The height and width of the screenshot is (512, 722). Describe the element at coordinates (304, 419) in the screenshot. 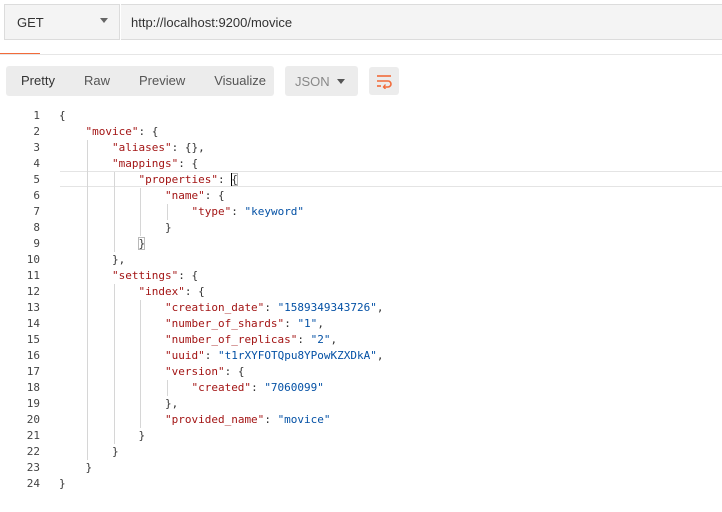

I see `json-string: "movice"` at that location.